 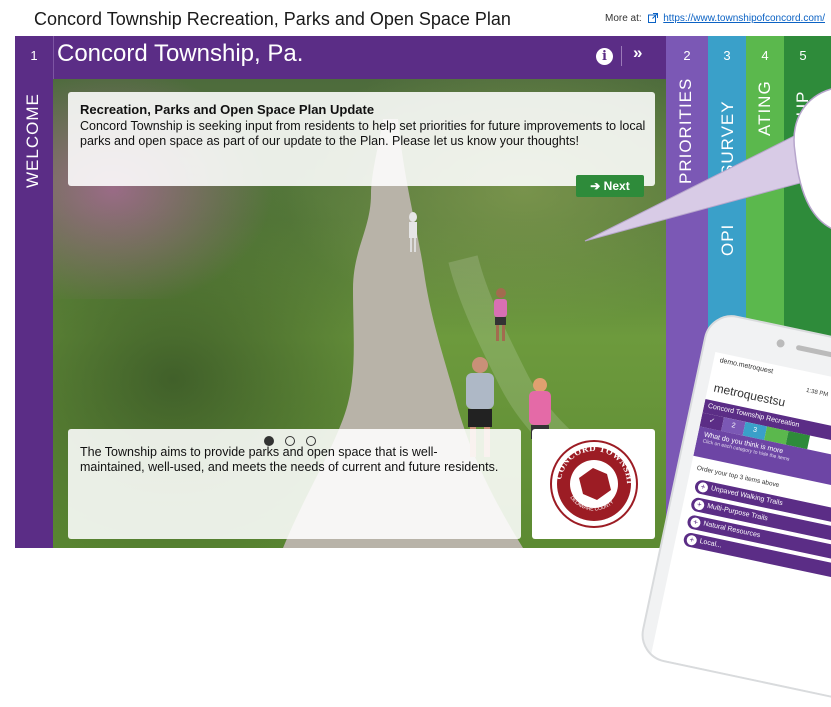 What do you see at coordinates (727, 138) in the screenshot?
I see `tab-3-label: SURVEY` at bounding box center [727, 138].